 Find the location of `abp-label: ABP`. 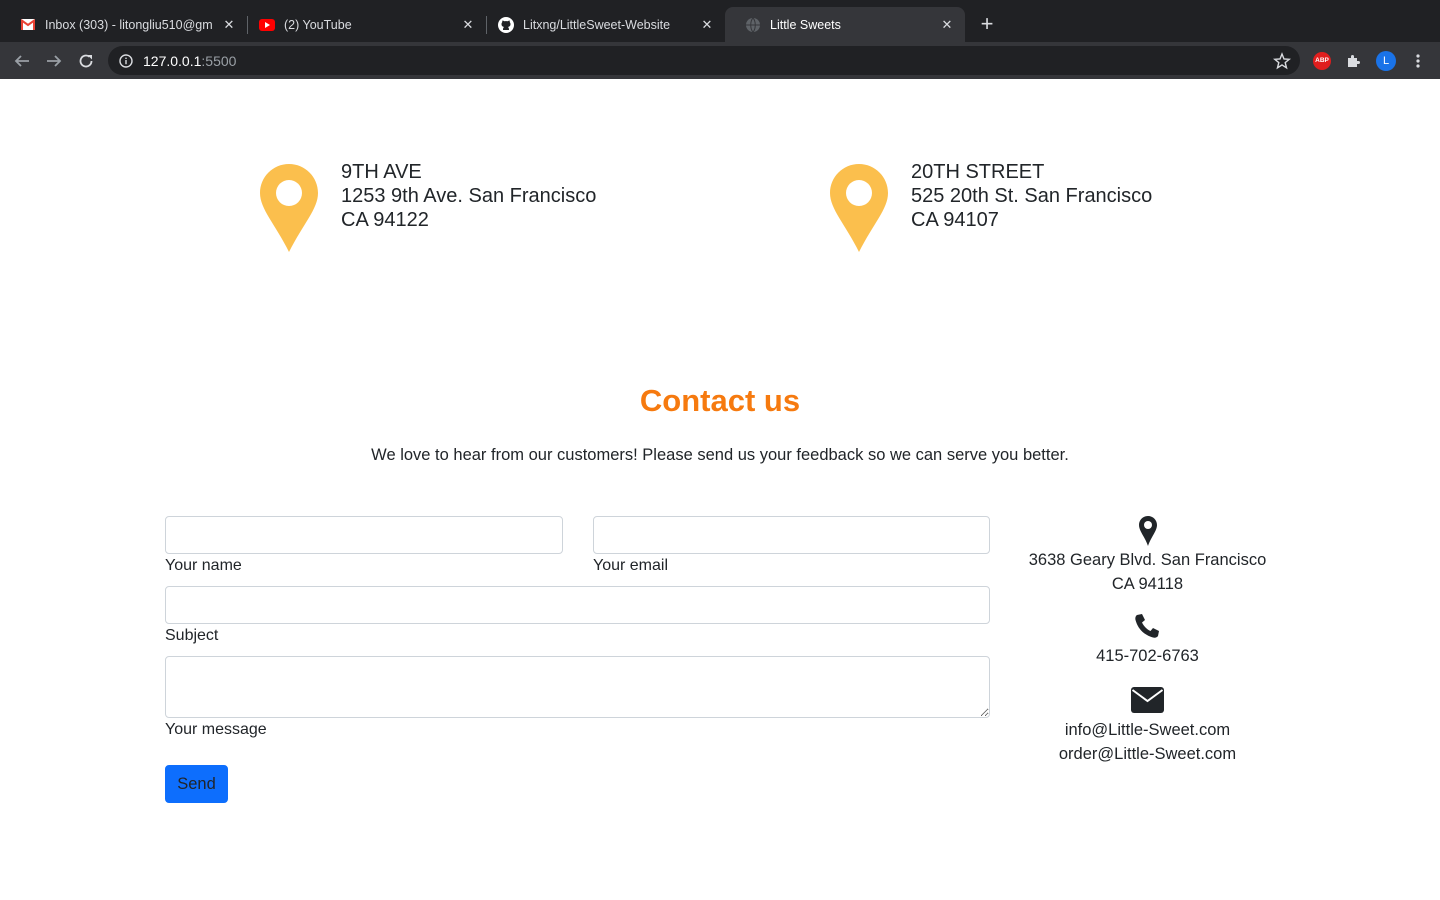

abp-label: ABP is located at coordinates (1322, 61).